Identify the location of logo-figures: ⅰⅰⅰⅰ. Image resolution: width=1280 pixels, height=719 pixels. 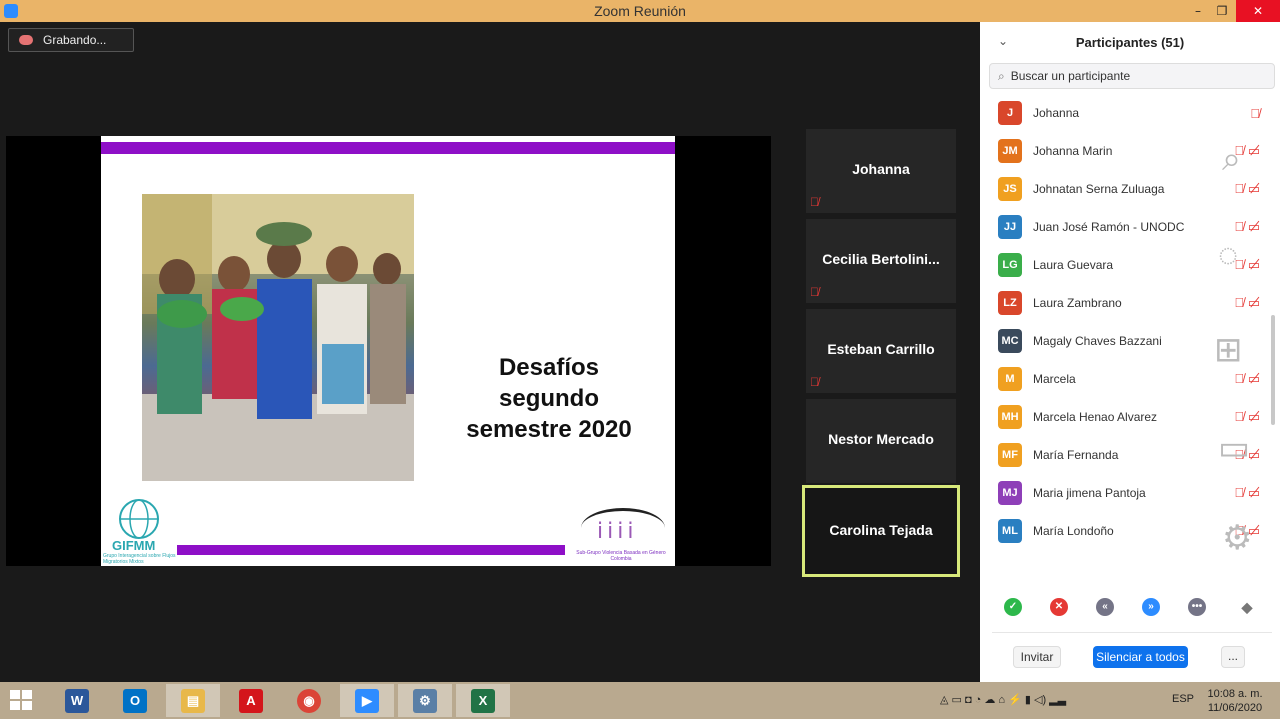
(617, 530).